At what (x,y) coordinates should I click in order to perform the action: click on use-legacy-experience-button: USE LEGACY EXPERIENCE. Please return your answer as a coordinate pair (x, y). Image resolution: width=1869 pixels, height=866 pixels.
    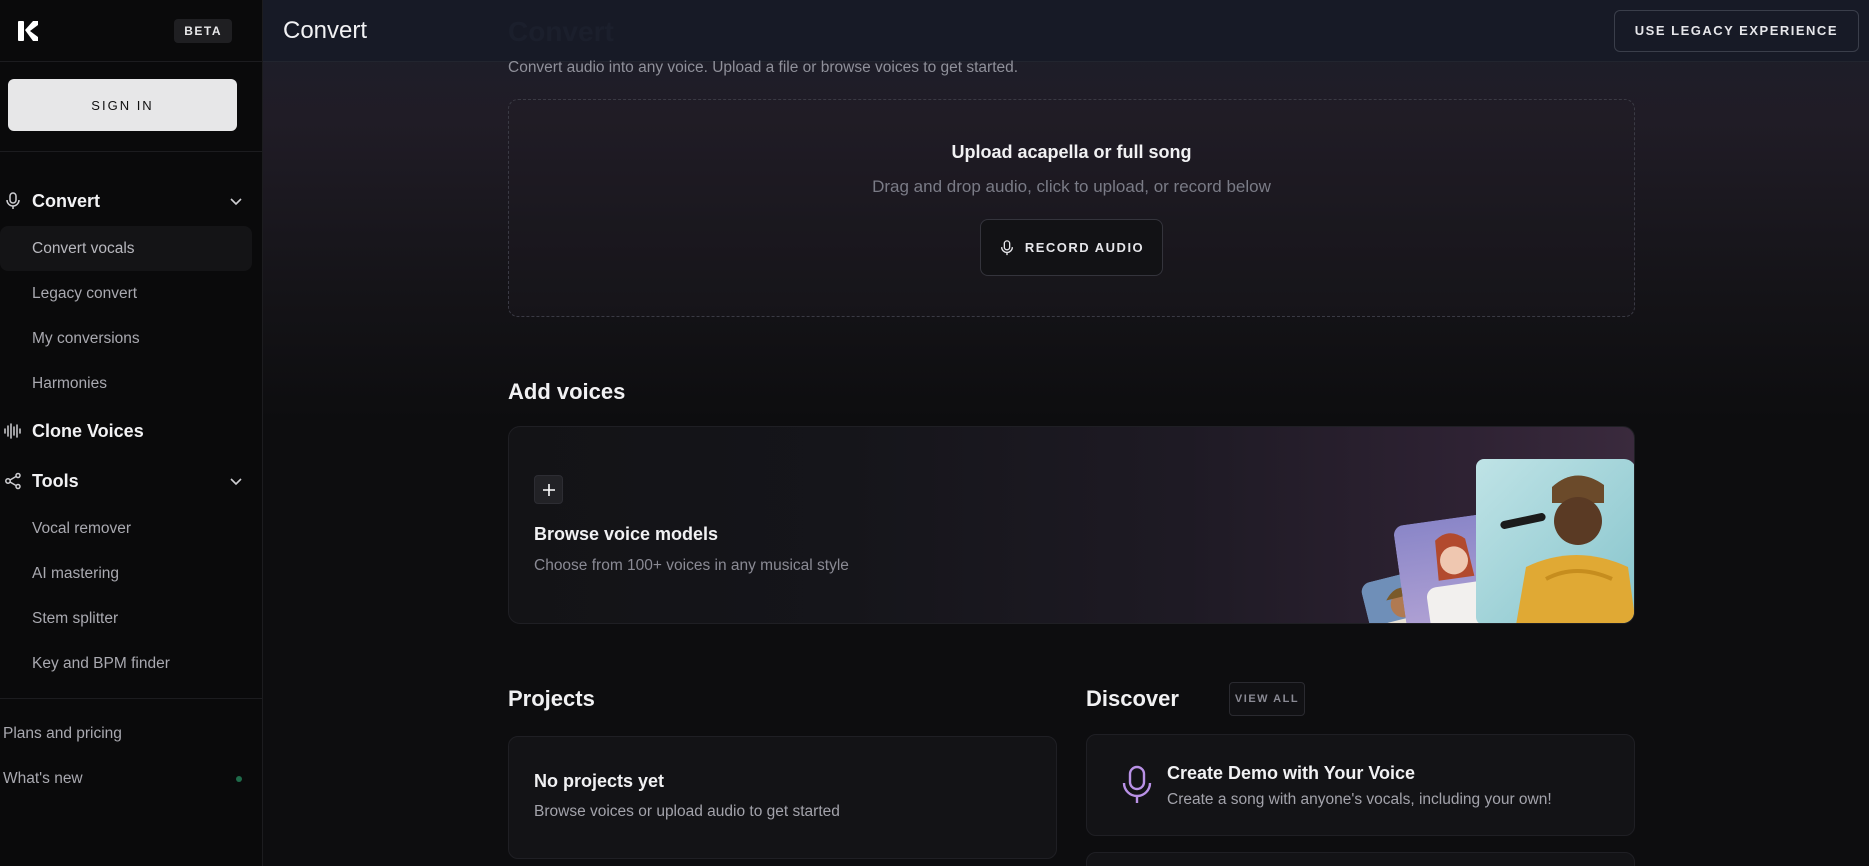
    Looking at the image, I should click on (1736, 30).